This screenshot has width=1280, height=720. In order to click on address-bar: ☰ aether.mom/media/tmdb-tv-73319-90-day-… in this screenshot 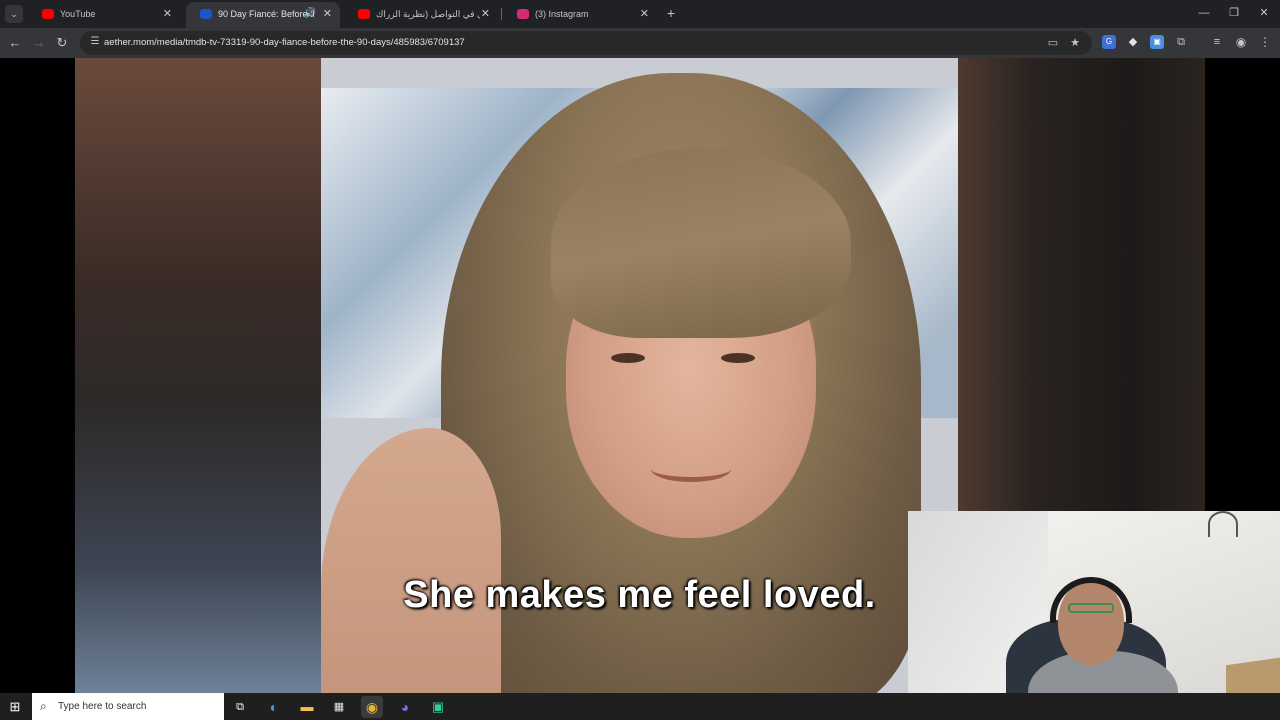, I will do `click(586, 43)`.